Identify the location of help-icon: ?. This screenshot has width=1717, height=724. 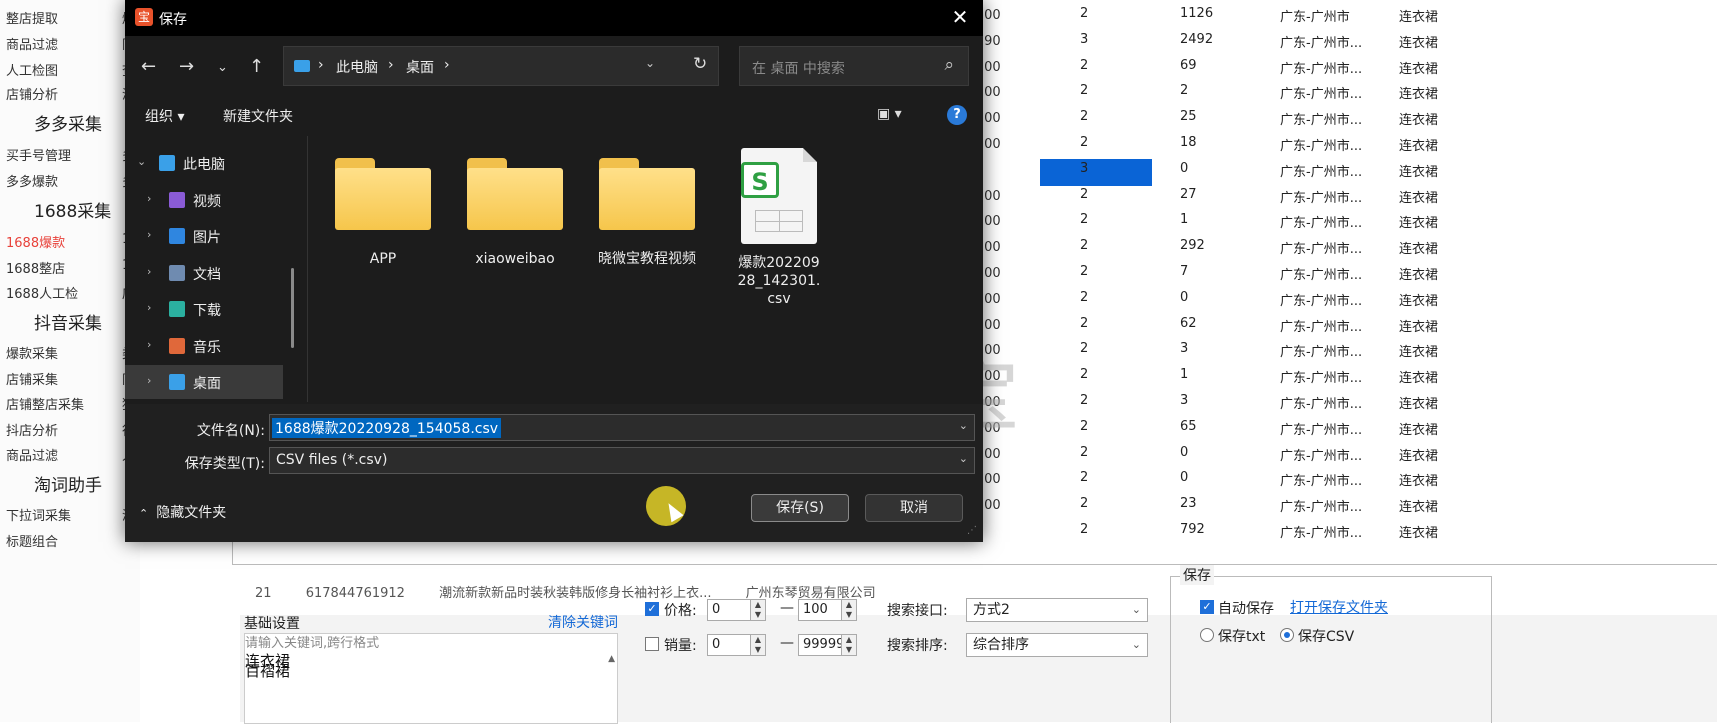
(957, 115).